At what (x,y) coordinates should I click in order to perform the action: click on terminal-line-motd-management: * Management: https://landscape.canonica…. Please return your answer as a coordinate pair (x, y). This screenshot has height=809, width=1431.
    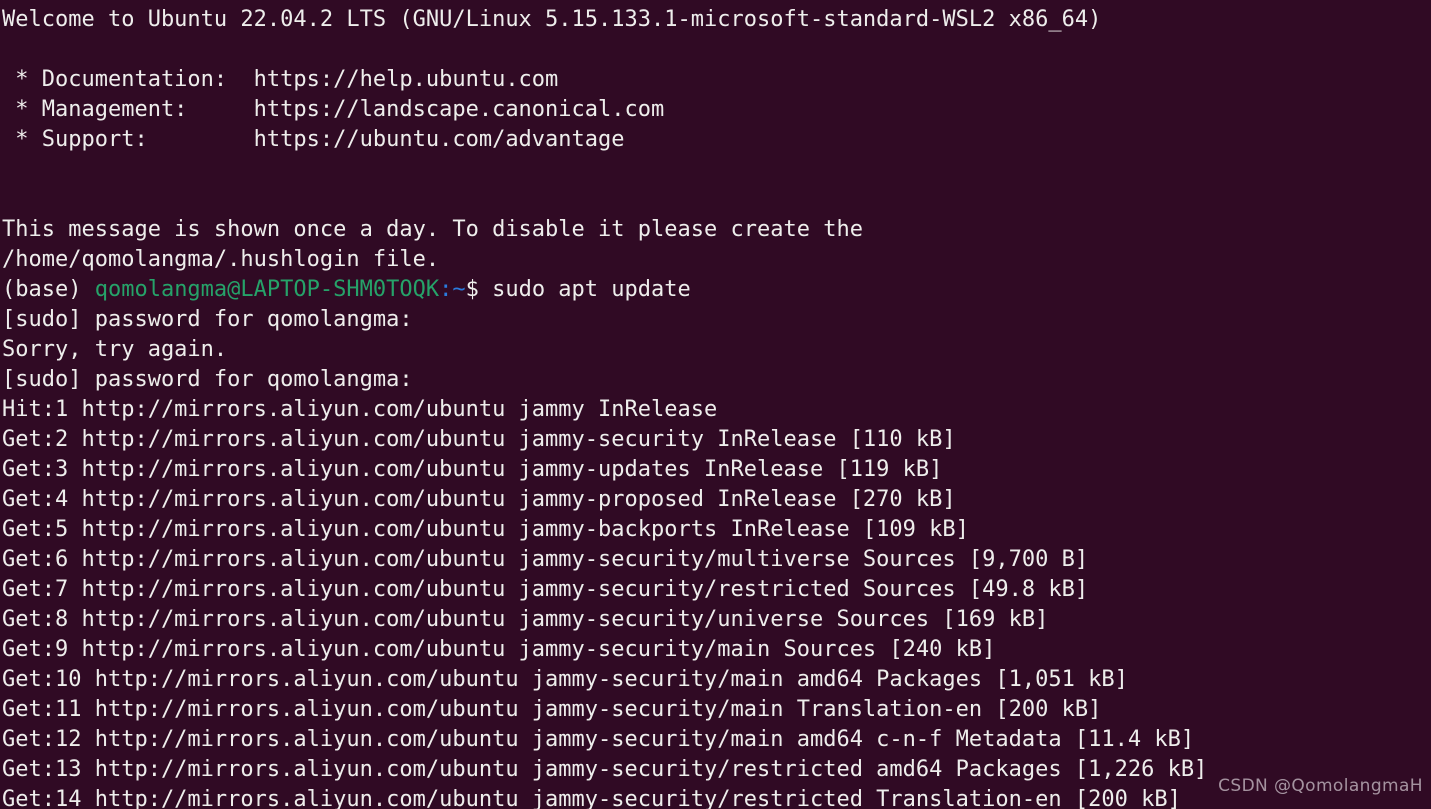
    Looking at the image, I should click on (716, 110).